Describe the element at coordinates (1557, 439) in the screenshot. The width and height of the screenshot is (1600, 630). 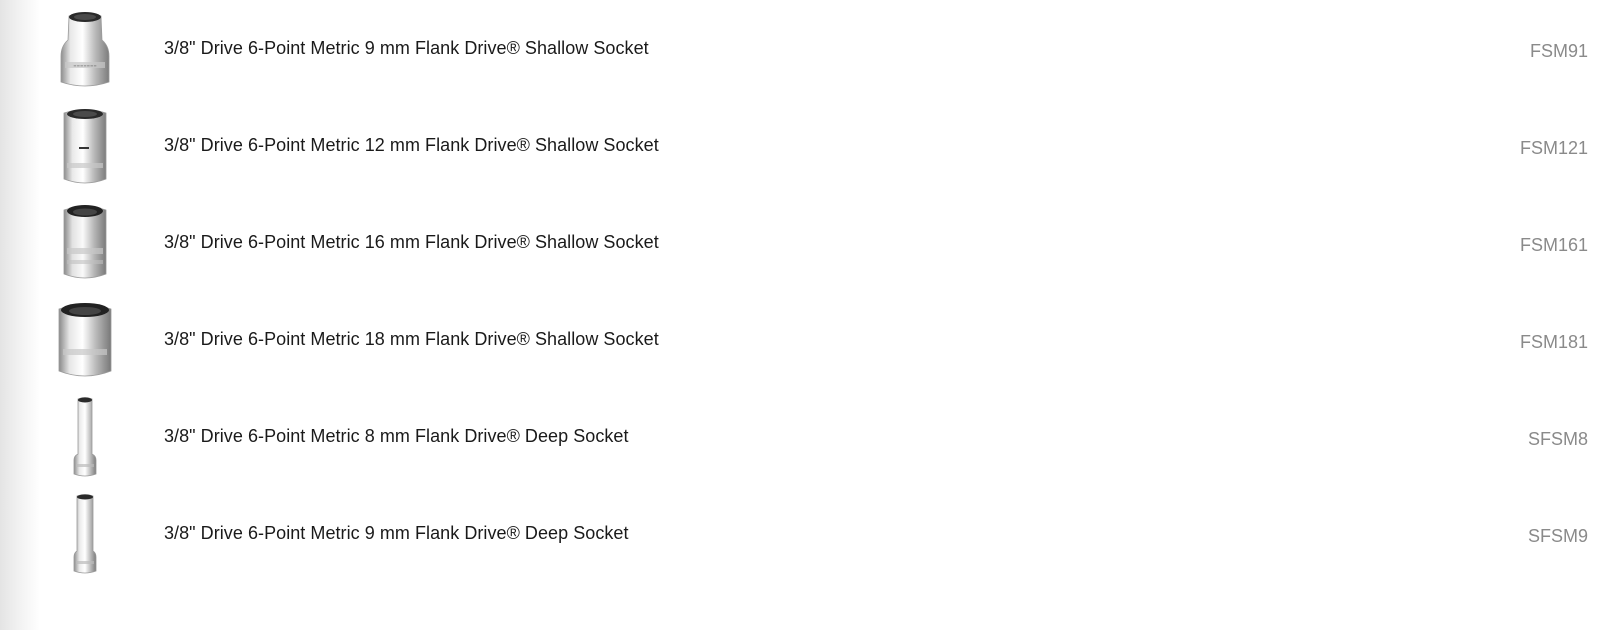
I see `product-sku: SFSM8` at that location.